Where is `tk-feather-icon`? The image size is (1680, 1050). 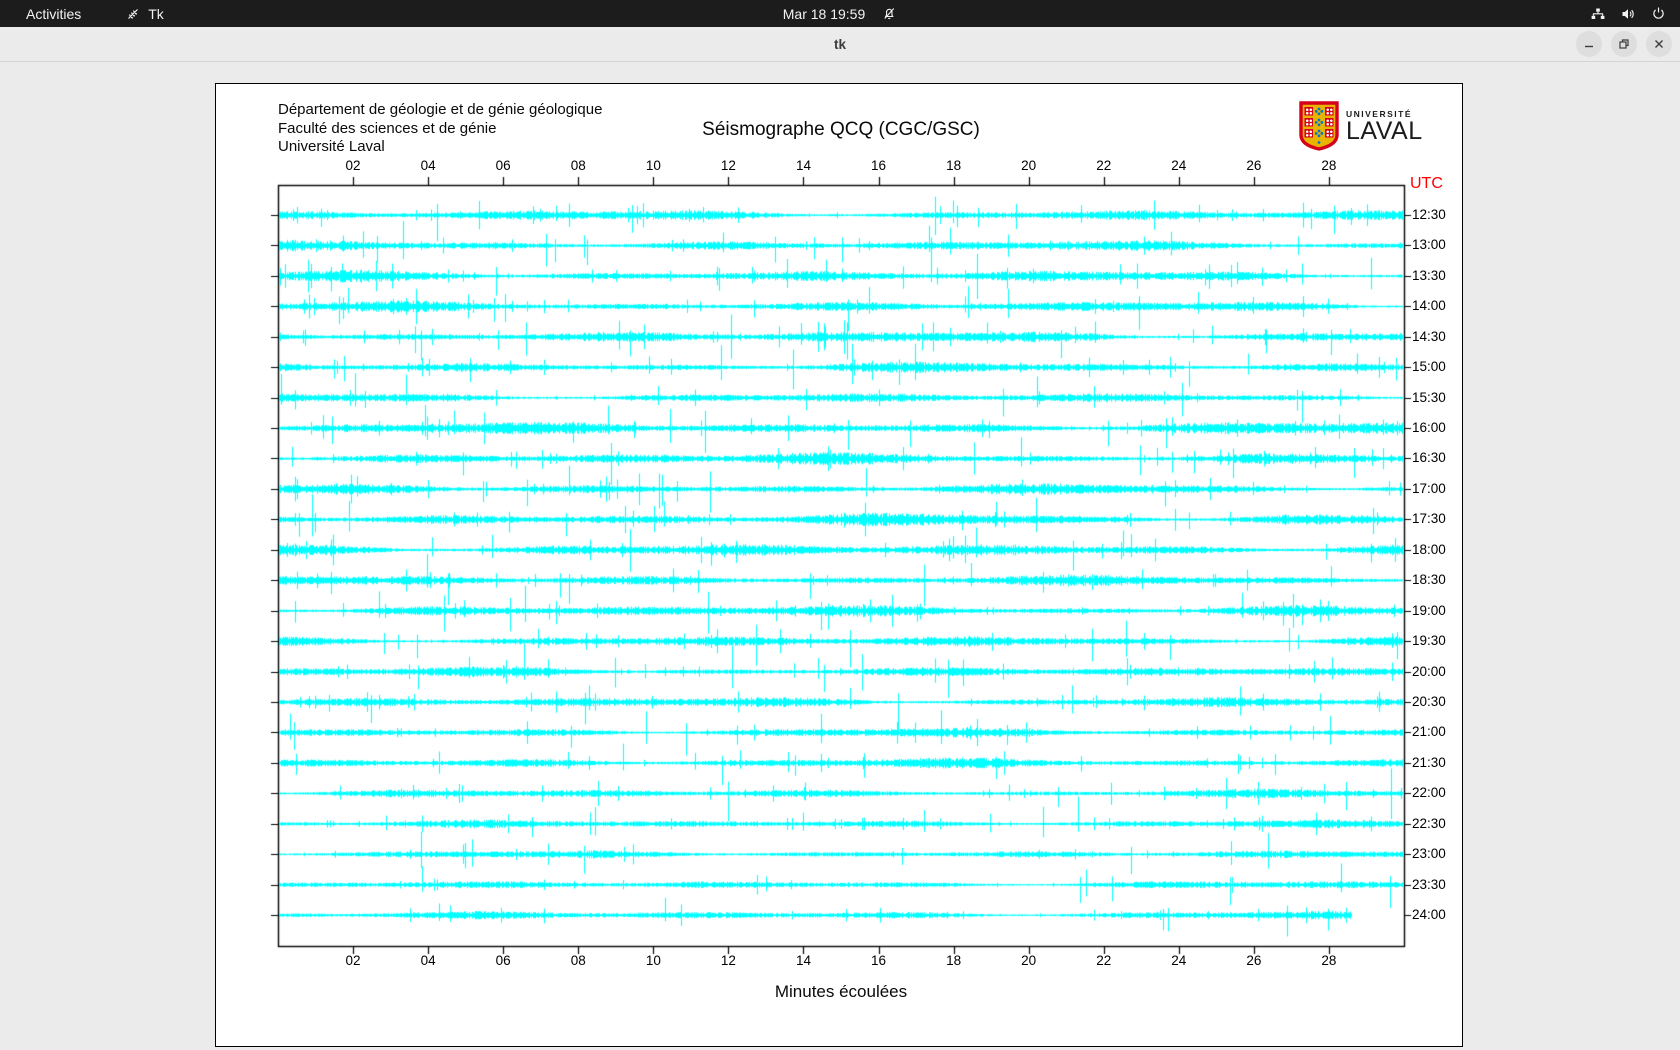
tk-feather-icon is located at coordinates (133, 14).